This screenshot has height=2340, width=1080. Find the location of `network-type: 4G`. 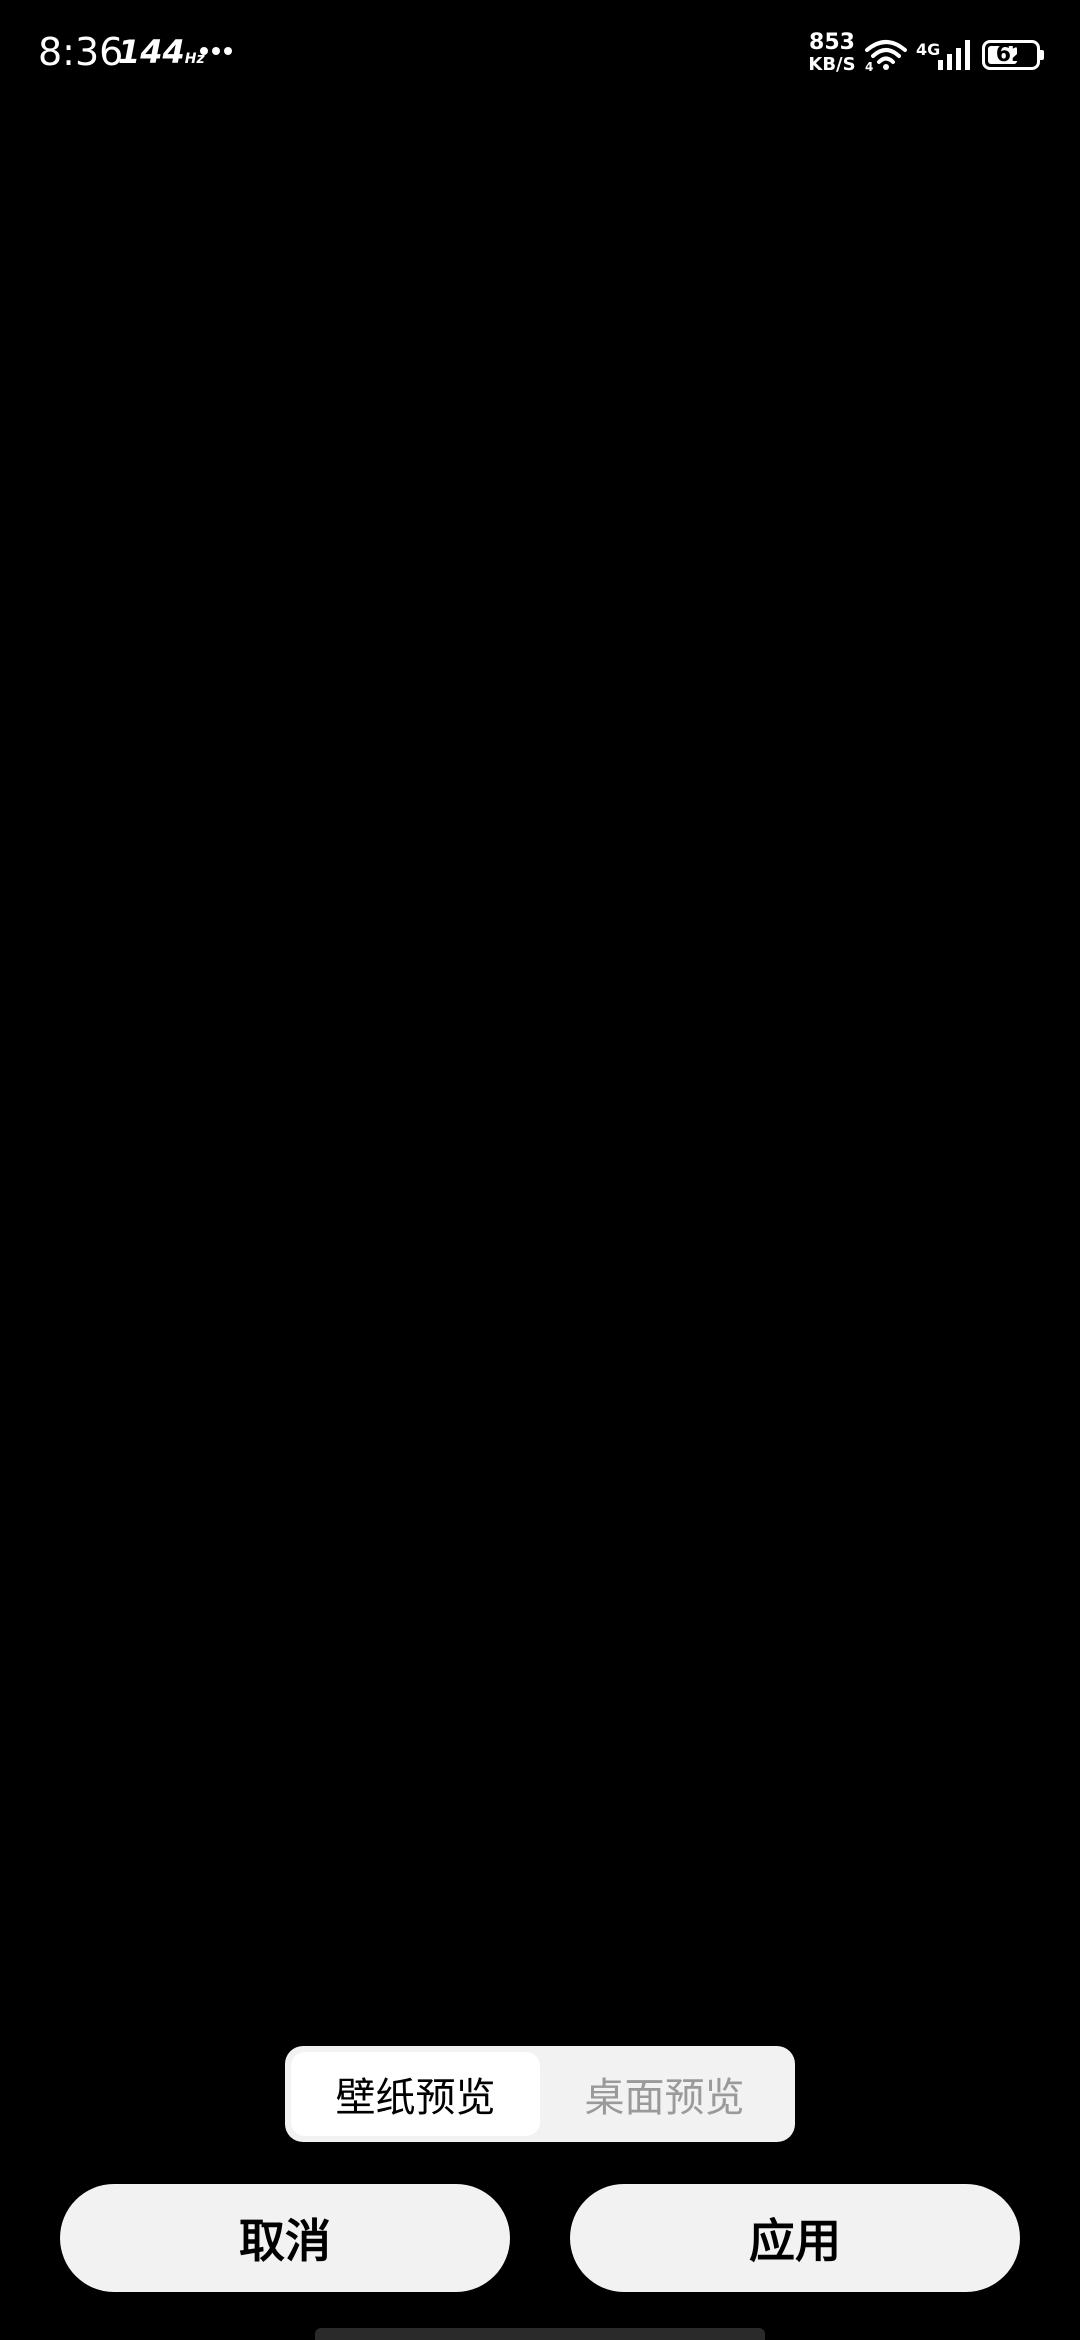

network-type: 4G is located at coordinates (928, 49).